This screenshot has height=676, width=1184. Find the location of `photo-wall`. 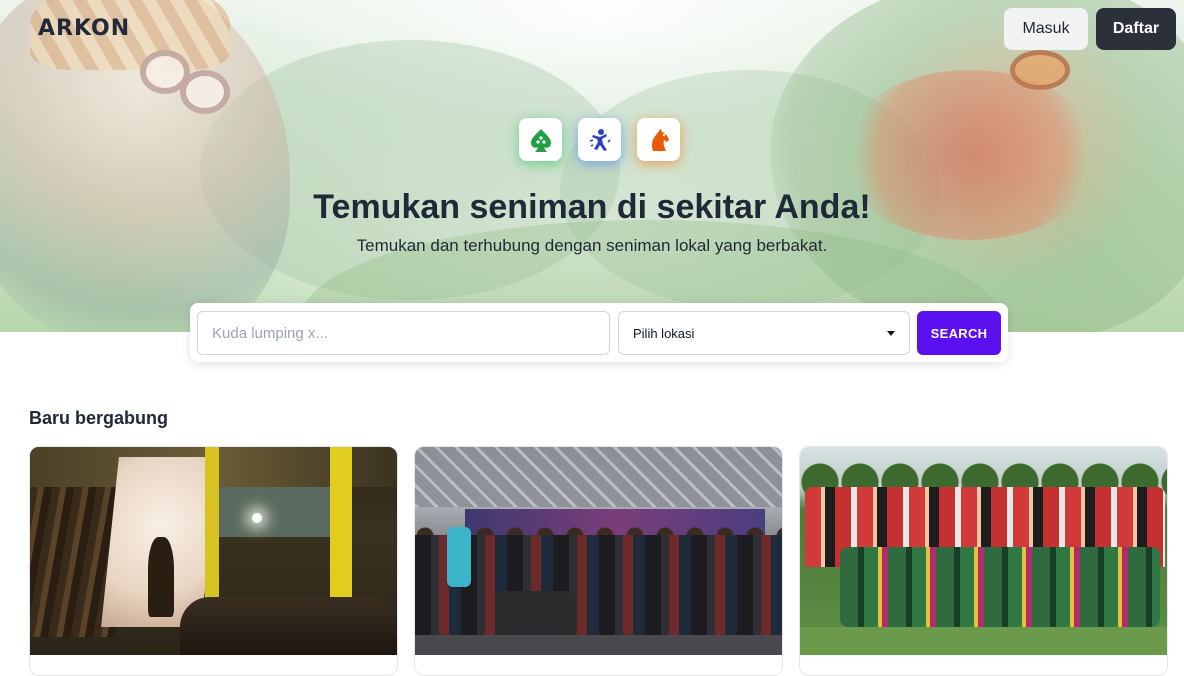

photo-wall is located at coordinates (274, 512).